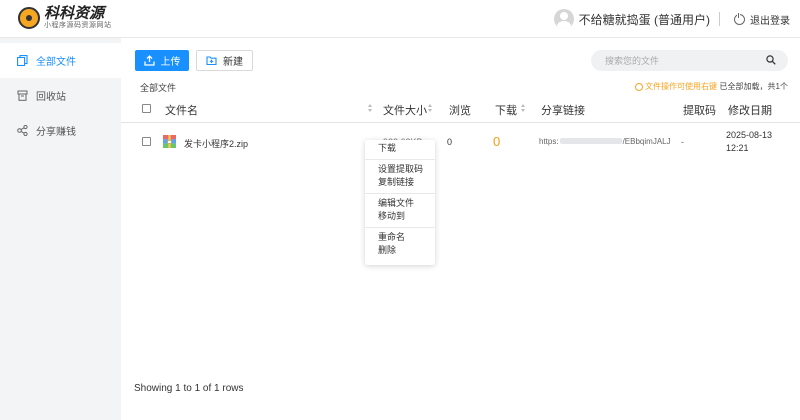  I want to click on search-box, so click(689, 60).